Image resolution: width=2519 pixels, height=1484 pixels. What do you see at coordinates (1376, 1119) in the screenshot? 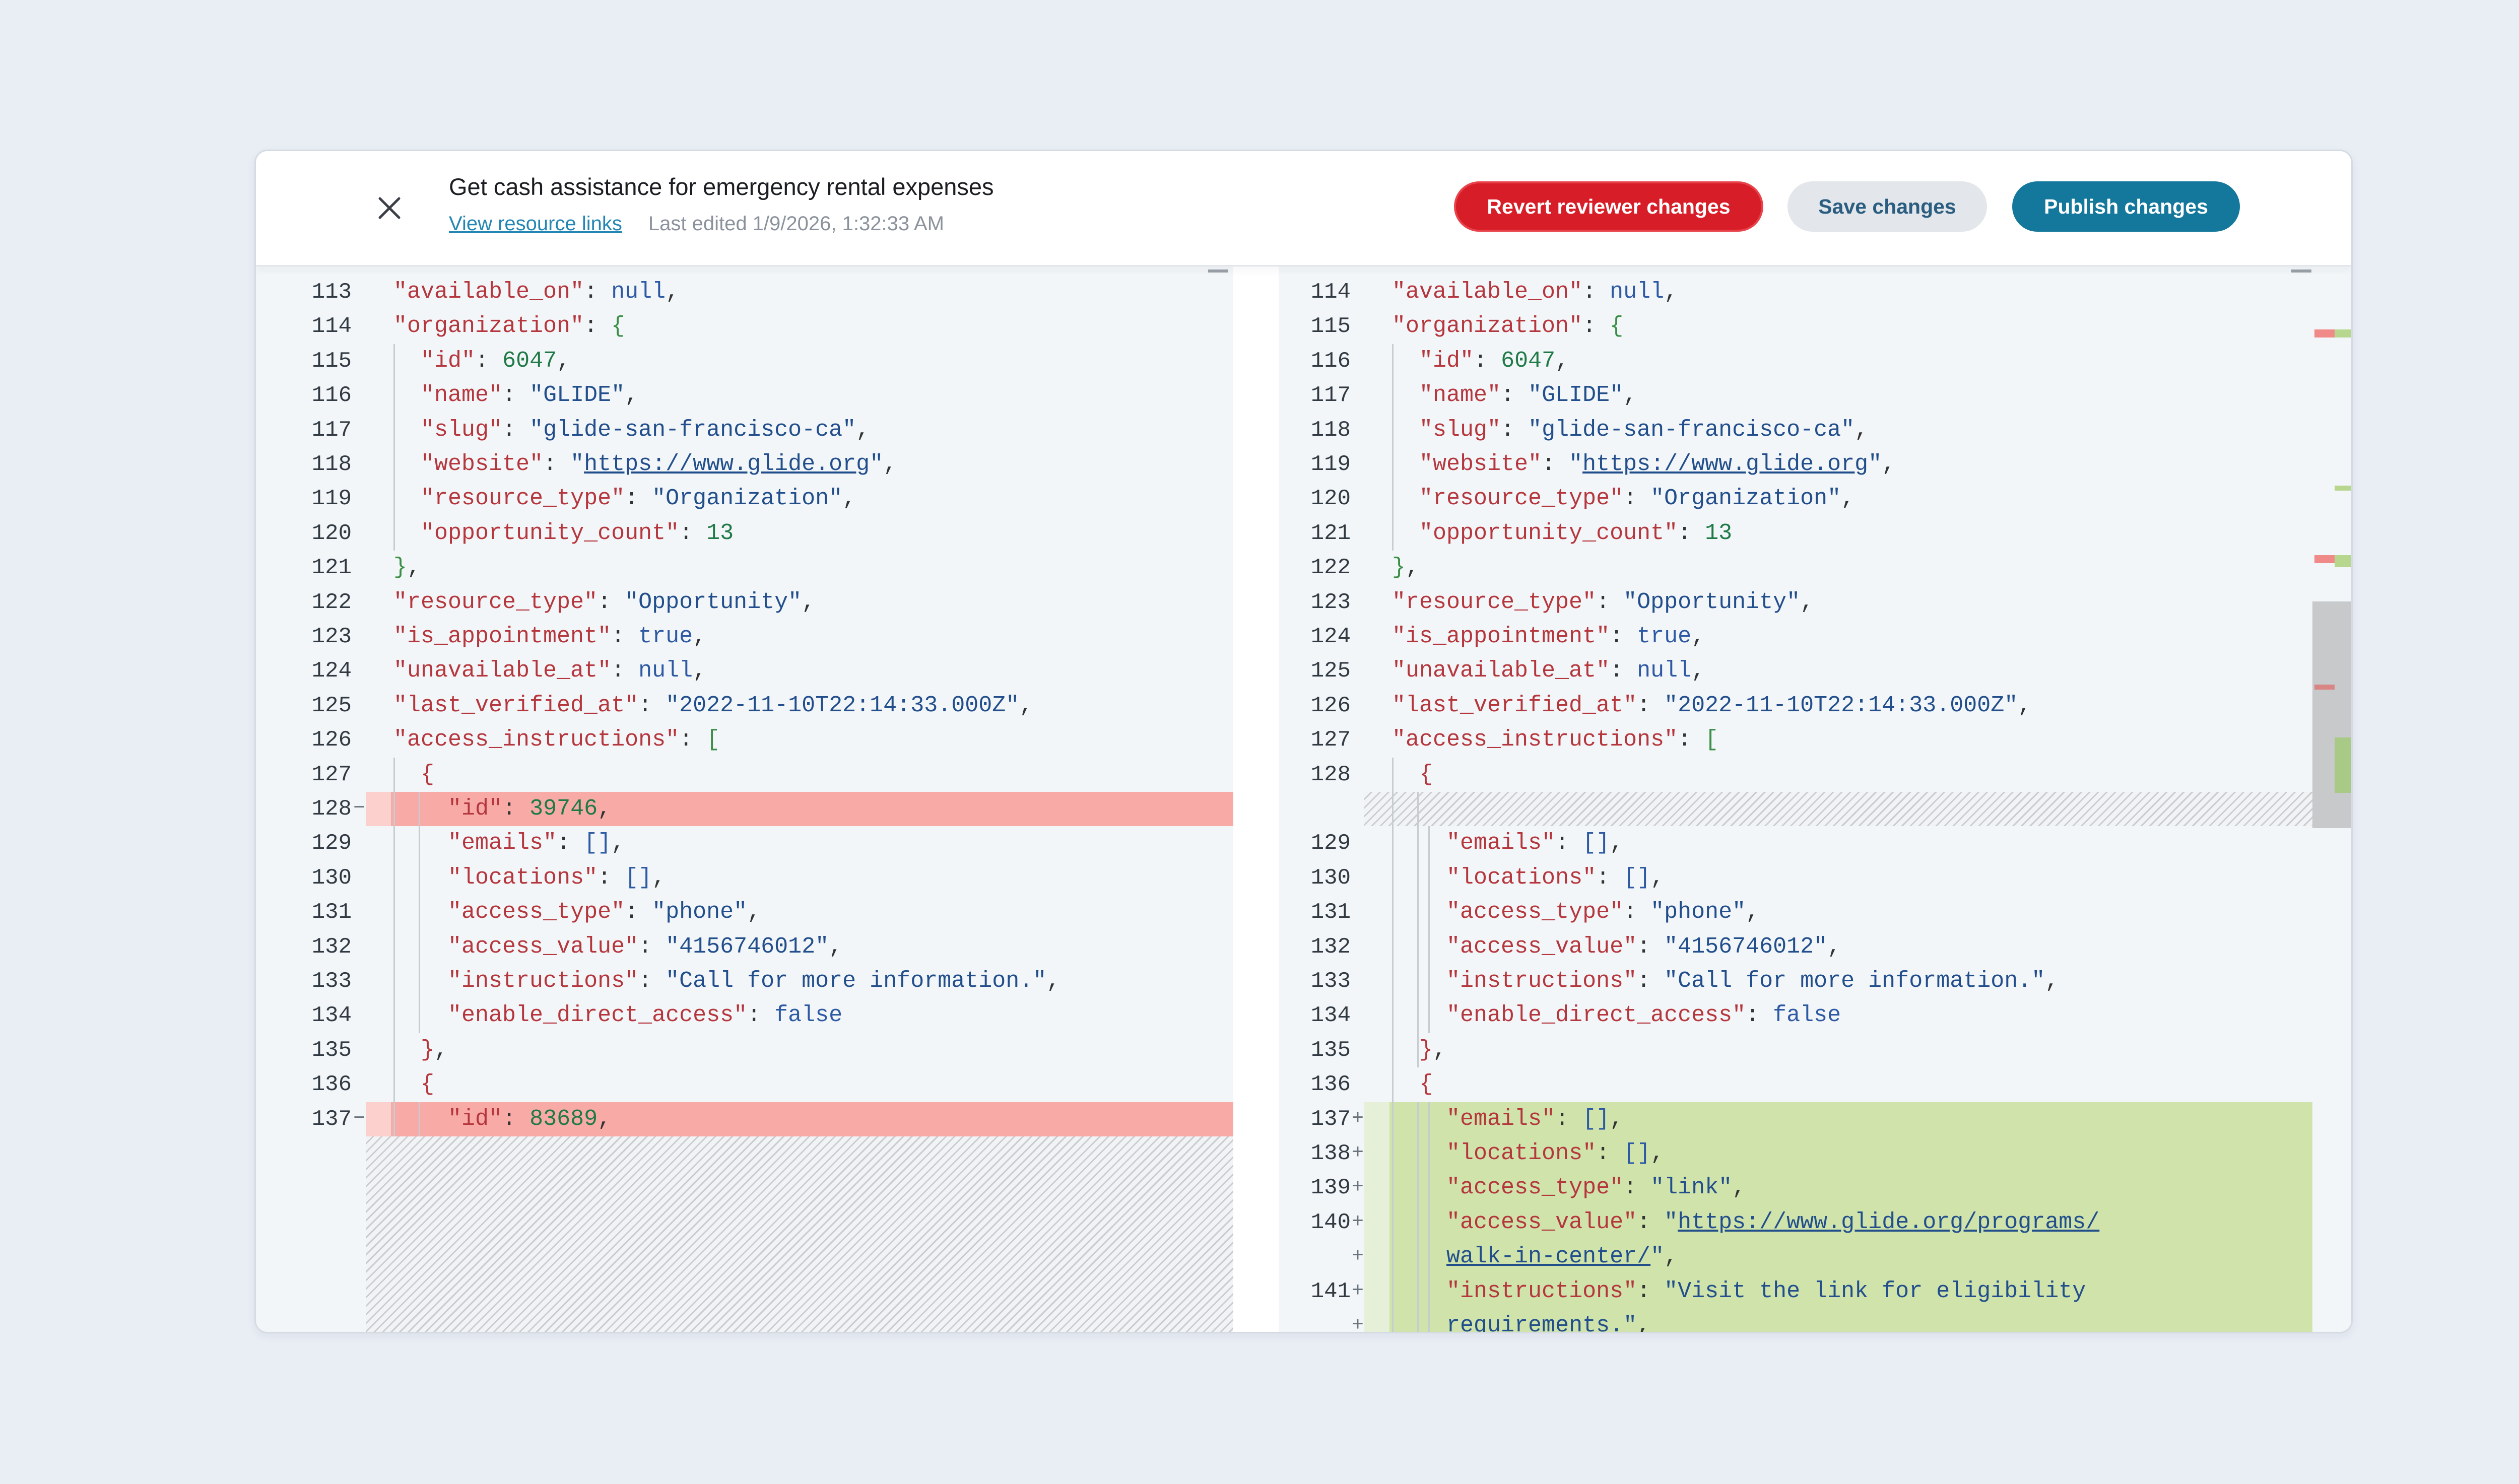
I see `diff-gutter-cell` at bounding box center [1376, 1119].